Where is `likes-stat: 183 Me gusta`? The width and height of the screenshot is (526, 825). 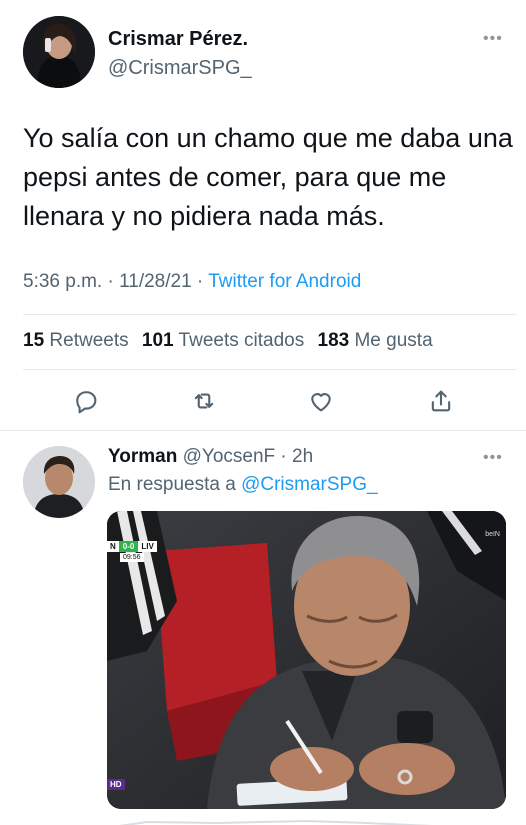
likes-stat: 183 Me gusta is located at coordinates (375, 340).